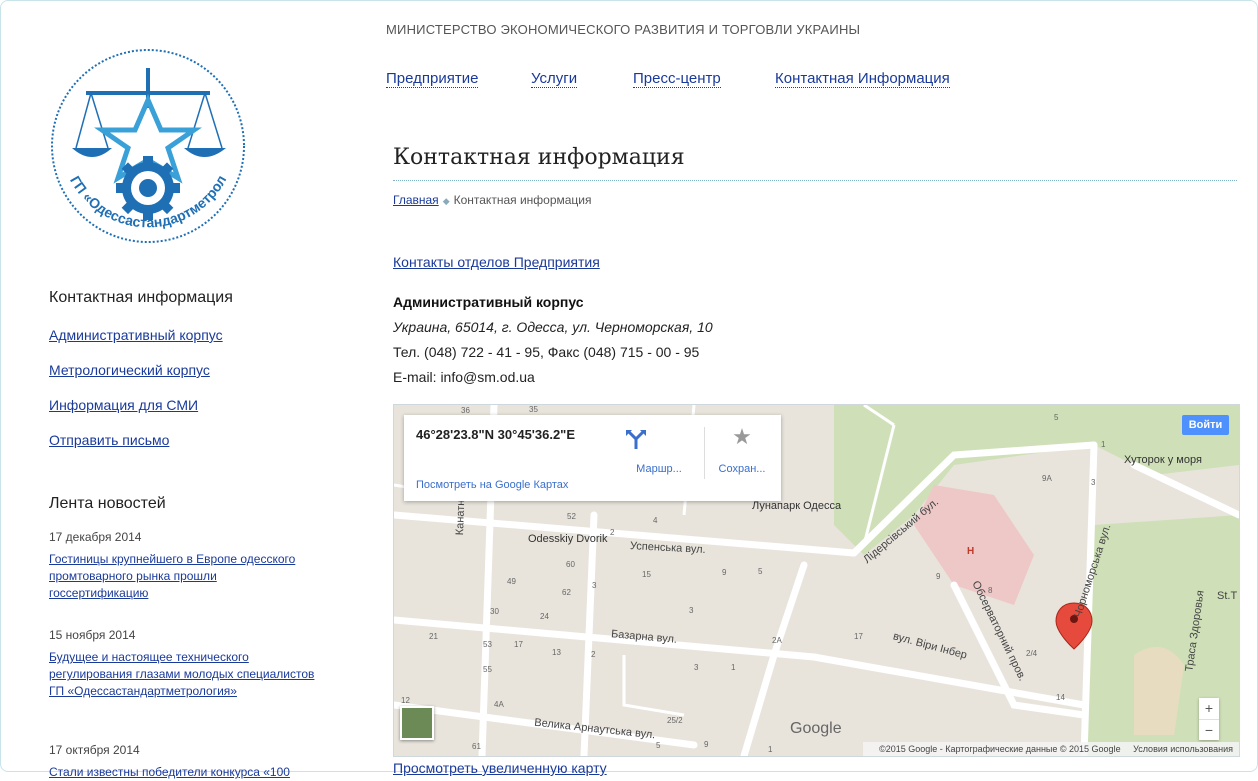  What do you see at coordinates (677, 79) in the screenshot?
I see `nav-press-center: Пресс-центр` at bounding box center [677, 79].